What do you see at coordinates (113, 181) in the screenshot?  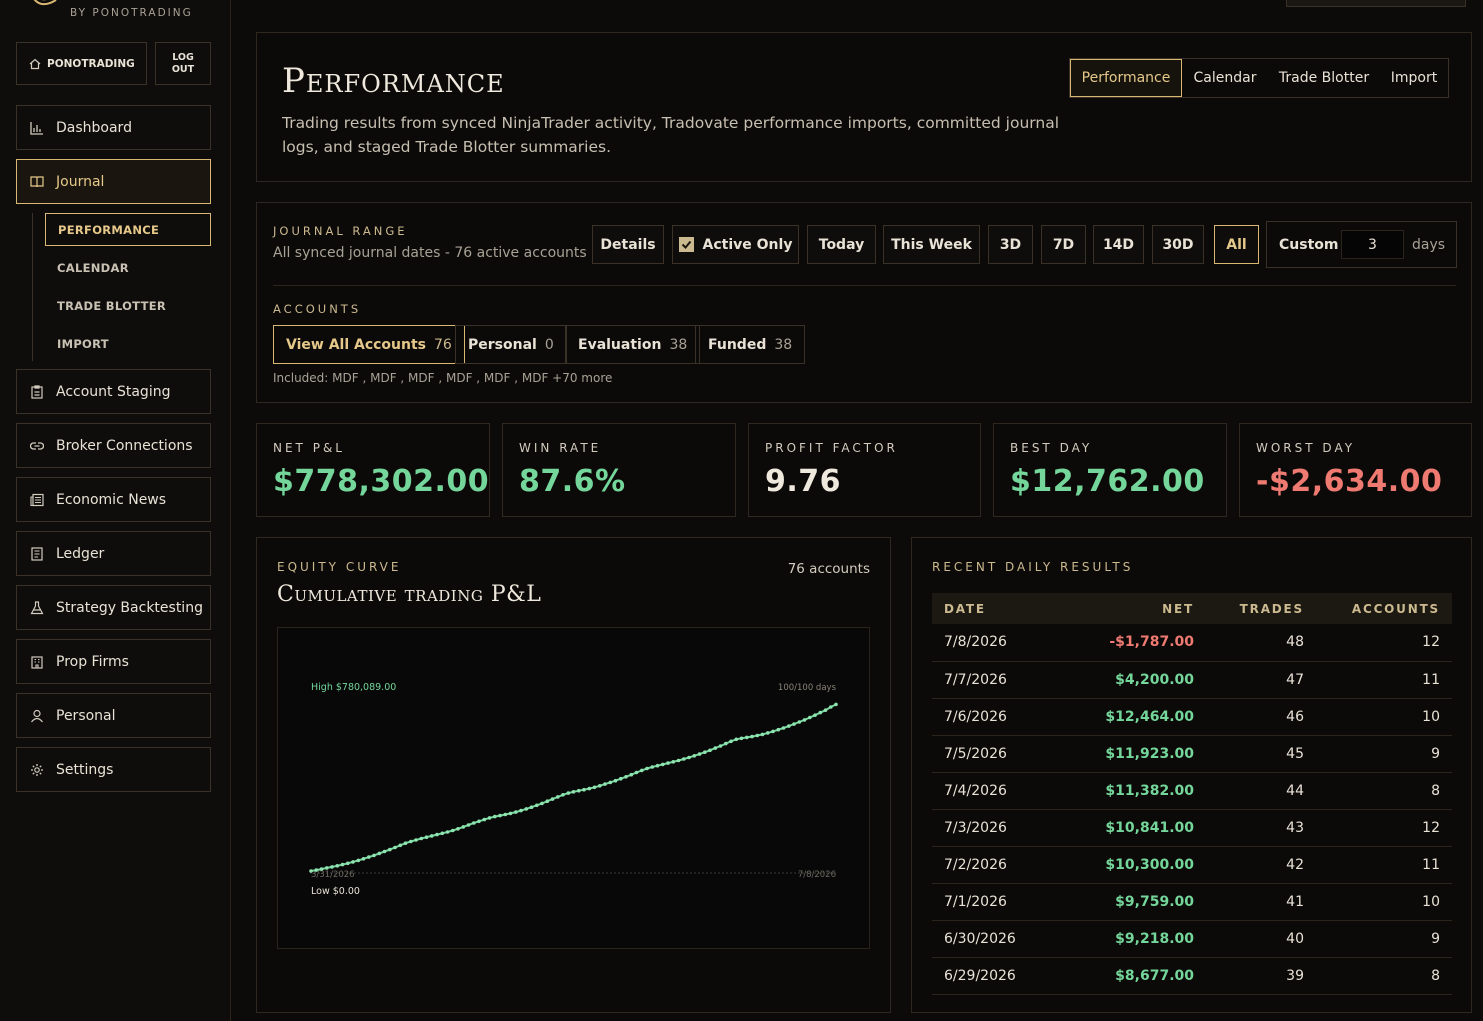 I see `nav-journal: Journal` at bounding box center [113, 181].